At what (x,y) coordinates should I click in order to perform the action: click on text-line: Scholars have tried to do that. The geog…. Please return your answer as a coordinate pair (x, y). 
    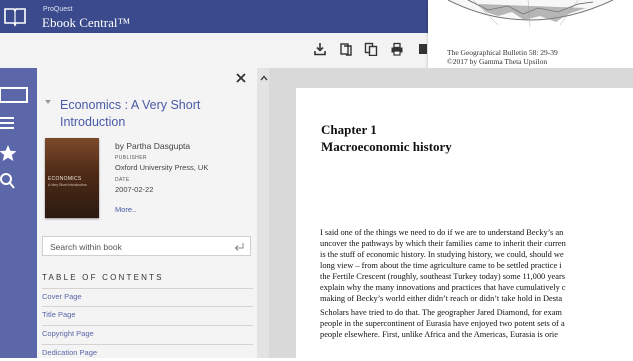
    Looking at the image, I should click on (441, 312).